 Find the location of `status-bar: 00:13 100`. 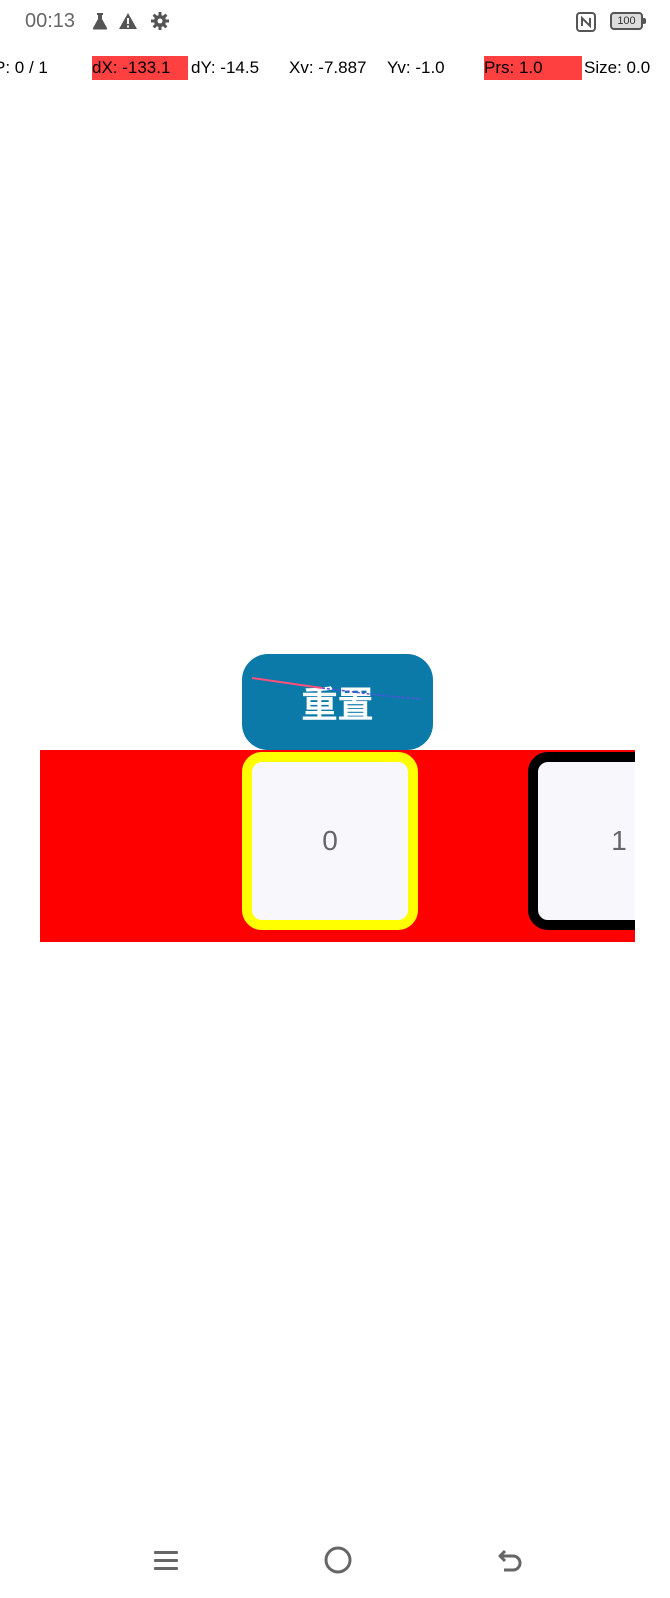

status-bar: 00:13 100 is located at coordinates (335, 23).